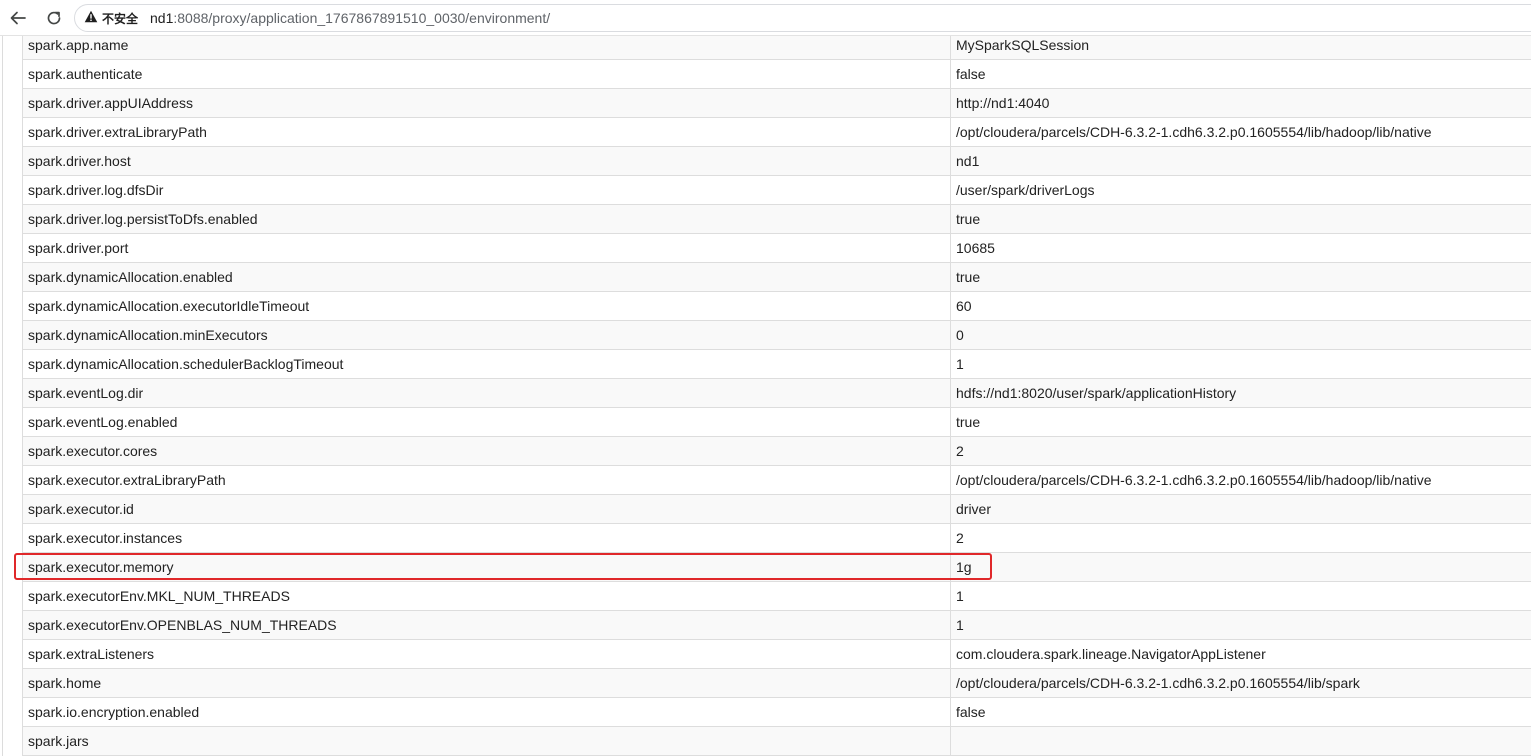  What do you see at coordinates (486, 219) in the screenshot?
I see `property-name: spark.driver.log.persistToDfs.enabled` at bounding box center [486, 219].